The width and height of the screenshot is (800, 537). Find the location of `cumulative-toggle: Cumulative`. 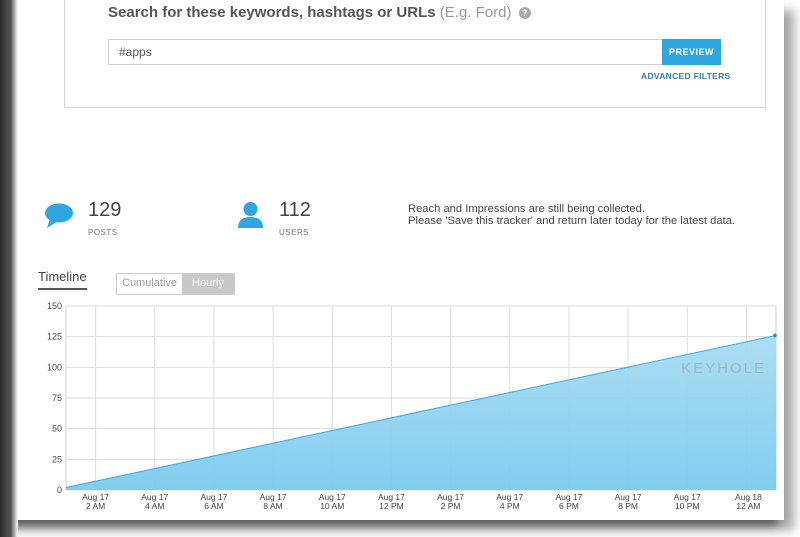

cumulative-toggle: Cumulative is located at coordinates (150, 284).